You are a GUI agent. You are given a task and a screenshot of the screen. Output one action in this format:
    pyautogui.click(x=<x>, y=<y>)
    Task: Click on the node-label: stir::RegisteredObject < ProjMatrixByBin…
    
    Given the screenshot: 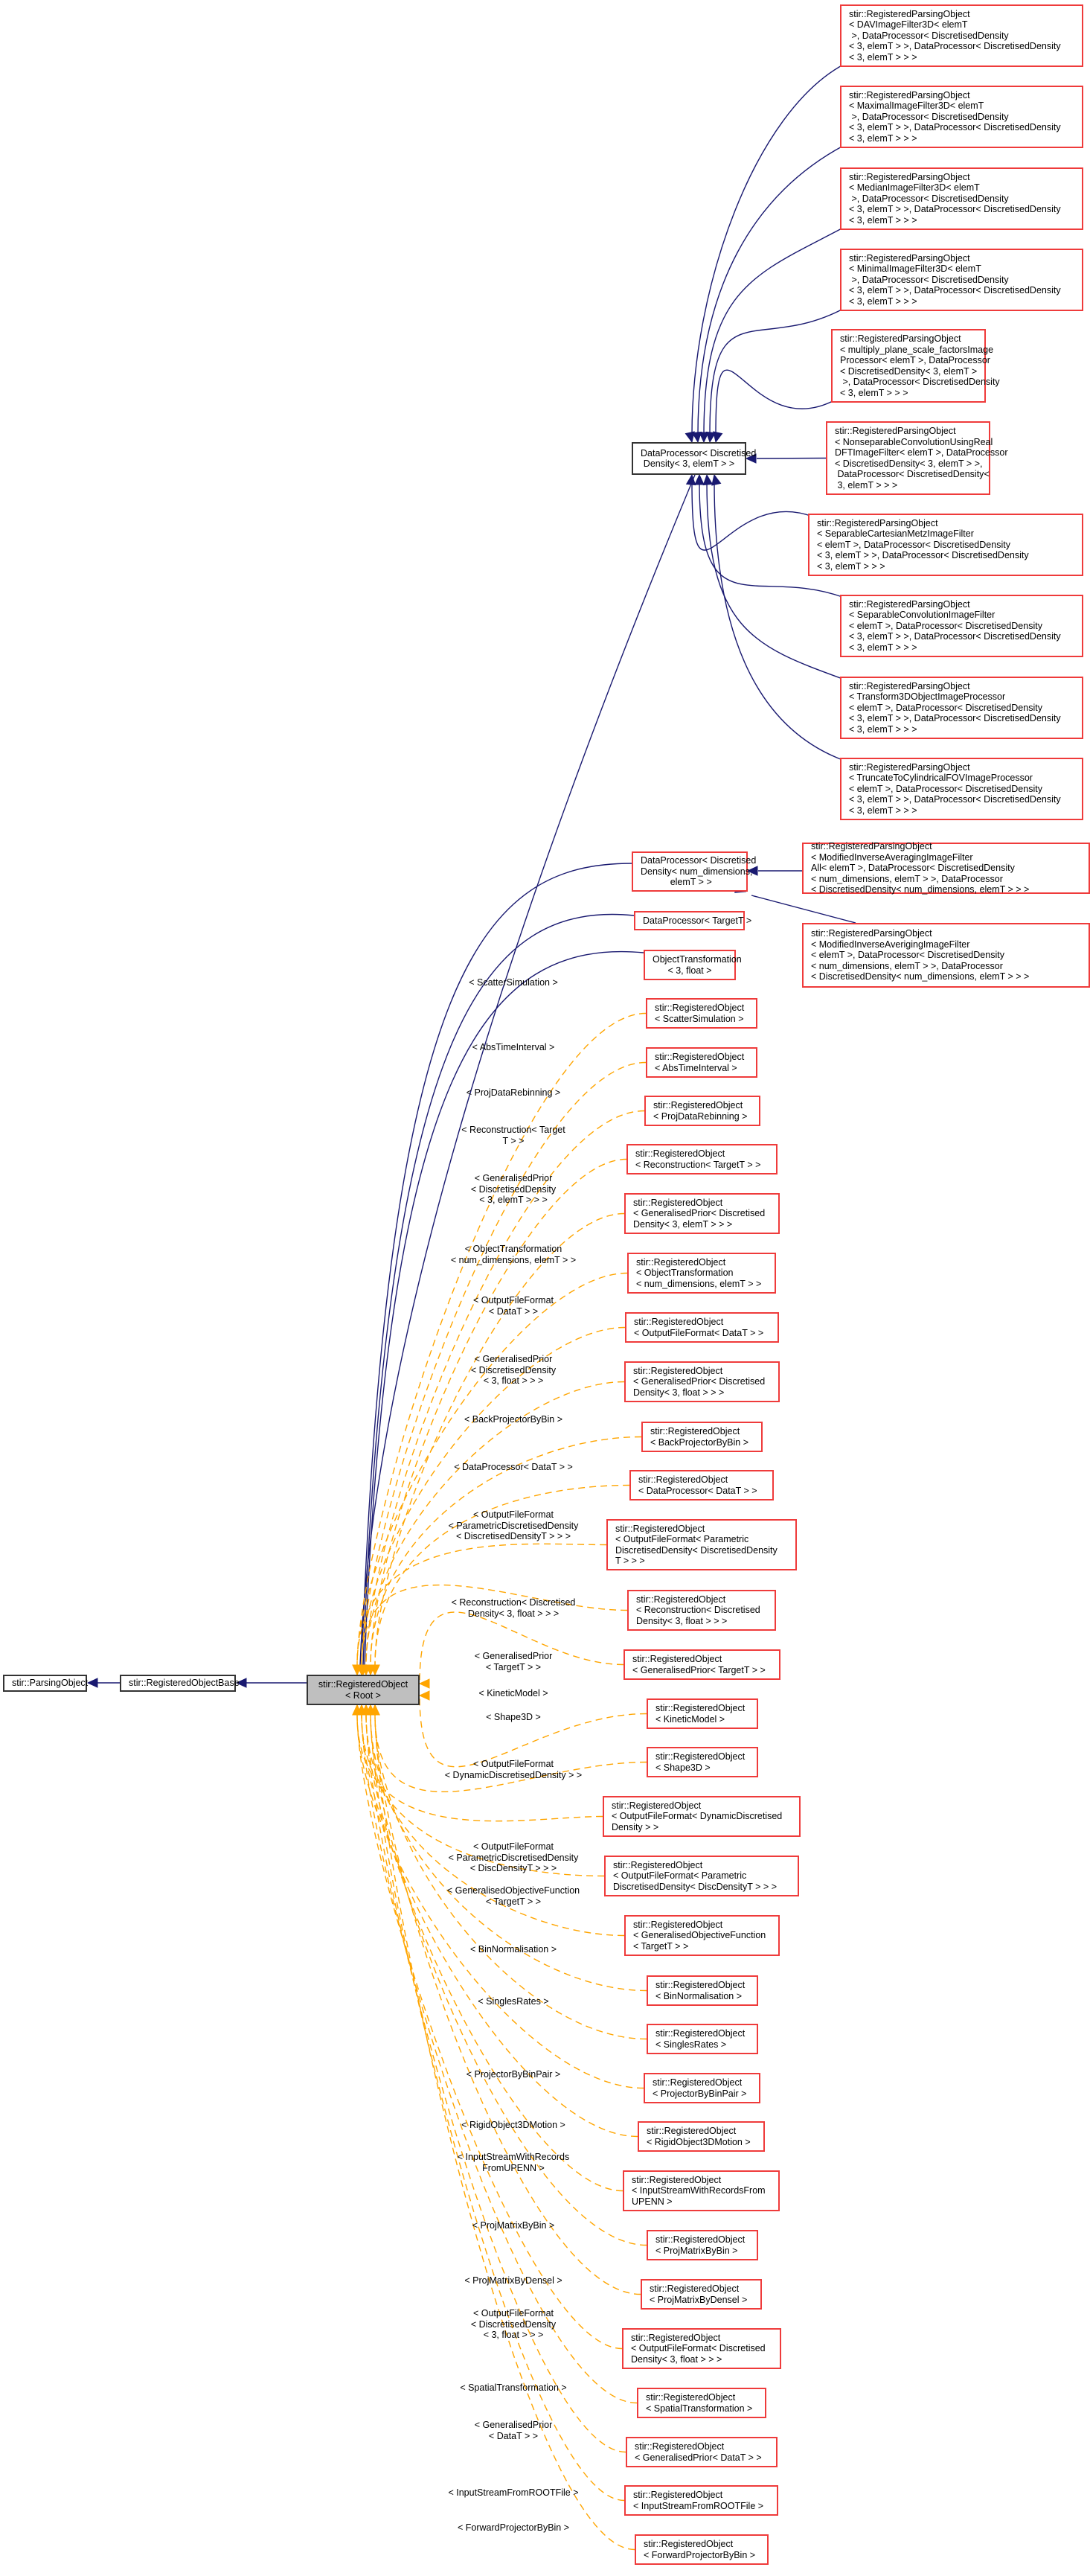 What is the action you would take?
    pyautogui.click(x=700, y=2245)
    